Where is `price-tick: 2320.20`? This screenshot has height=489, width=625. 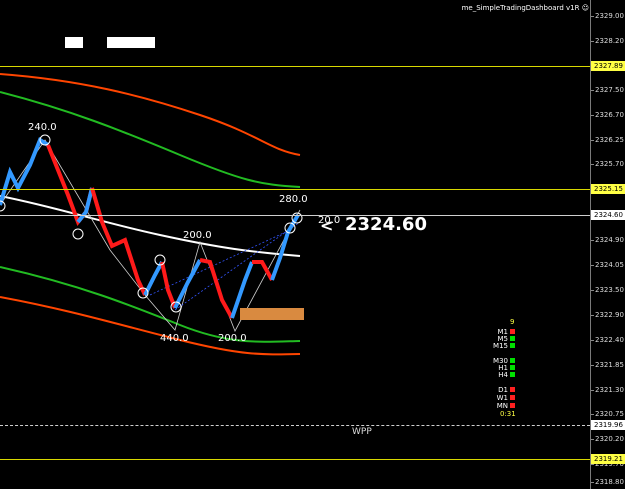
price-tick: 2320.20 is located at coordinates (607, 439).